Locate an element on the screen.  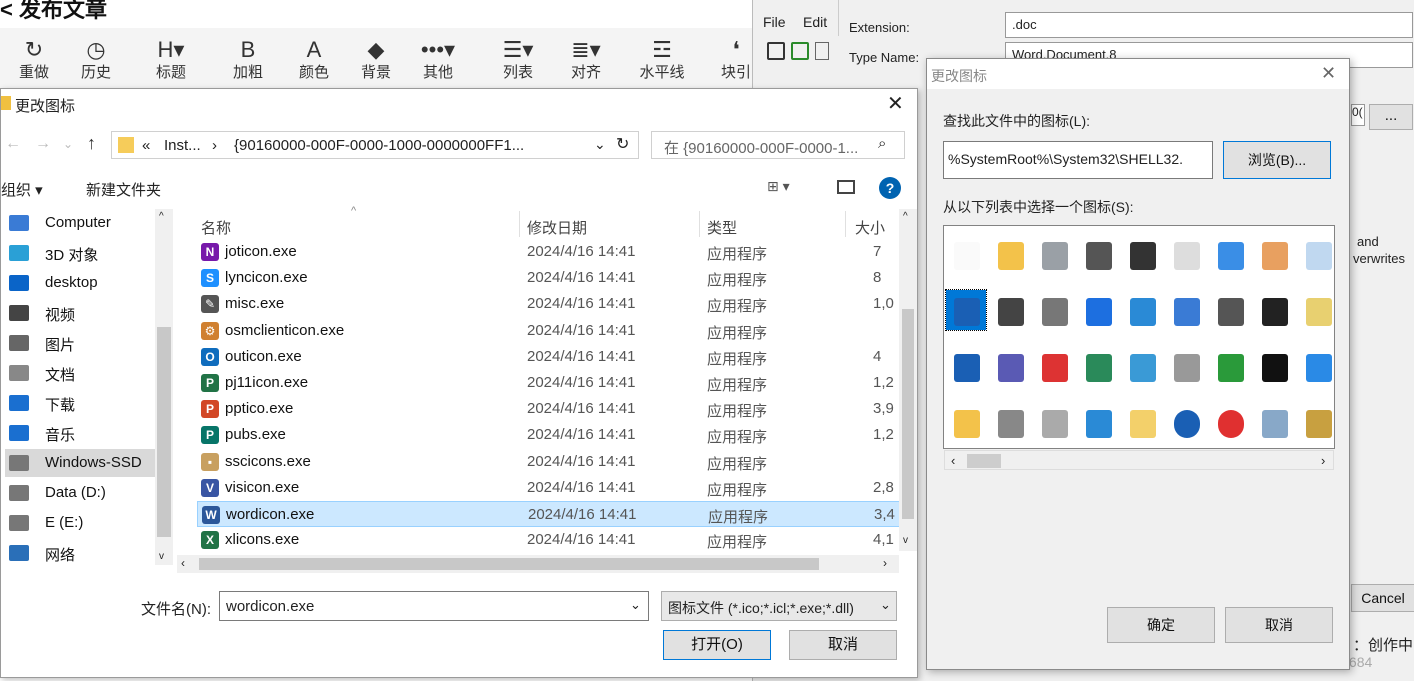
file-list-vscrollbar: ^ v is located at coordinates (908, 380).